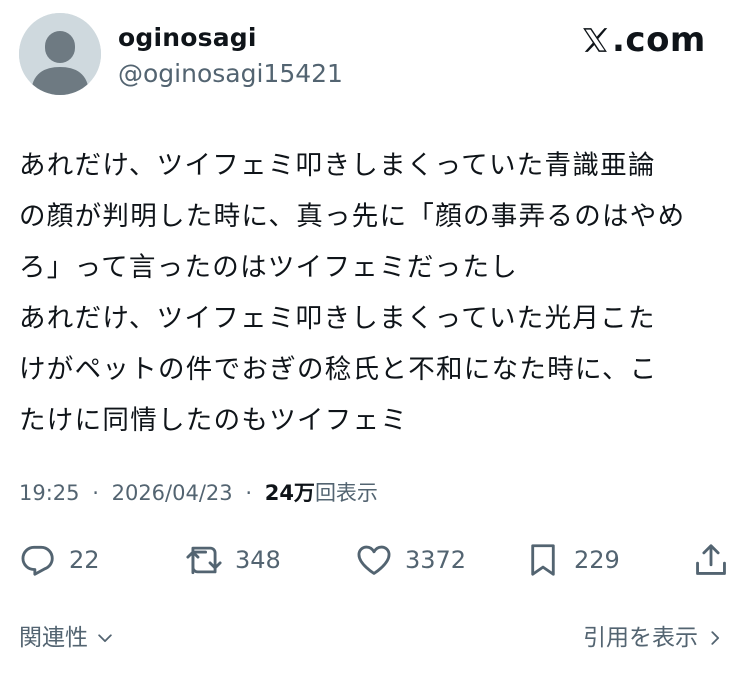  Describe the element at coordinates (640, 638) in the screenshot. I see `view-quotes-label: 引用を表示` at that location.